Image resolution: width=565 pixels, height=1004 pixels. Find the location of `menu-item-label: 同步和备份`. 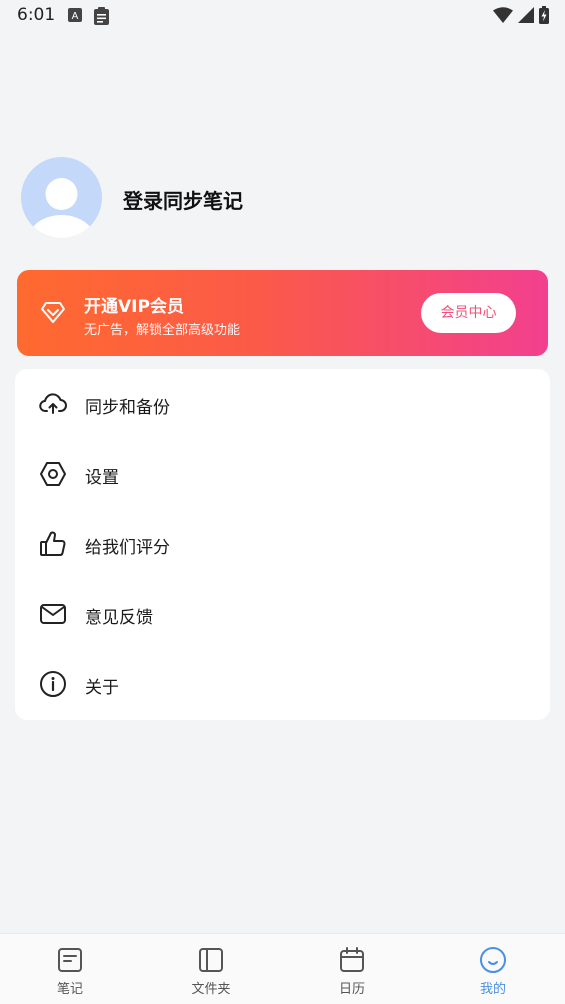

menu-item-label: 同步和备份 is located at coordinates (127, 408).